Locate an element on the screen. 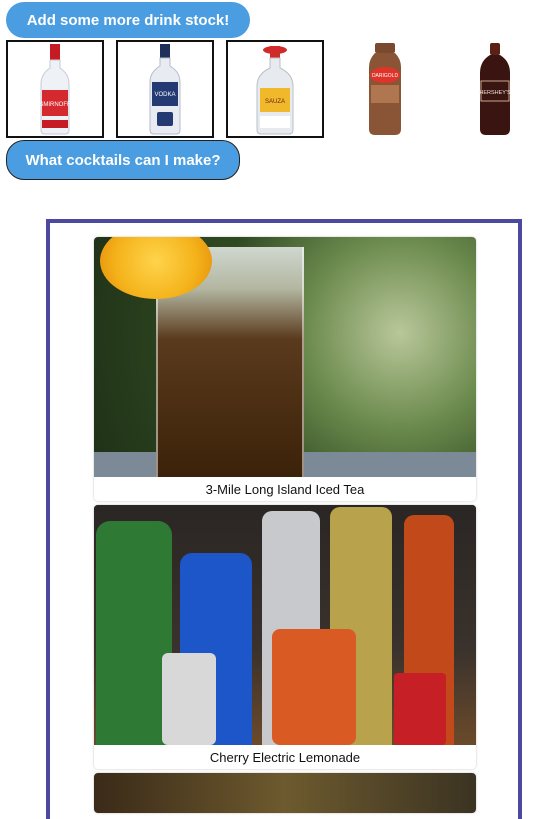  stock-item-darigold: DARIGOLD is located at coordinates (385, 89).